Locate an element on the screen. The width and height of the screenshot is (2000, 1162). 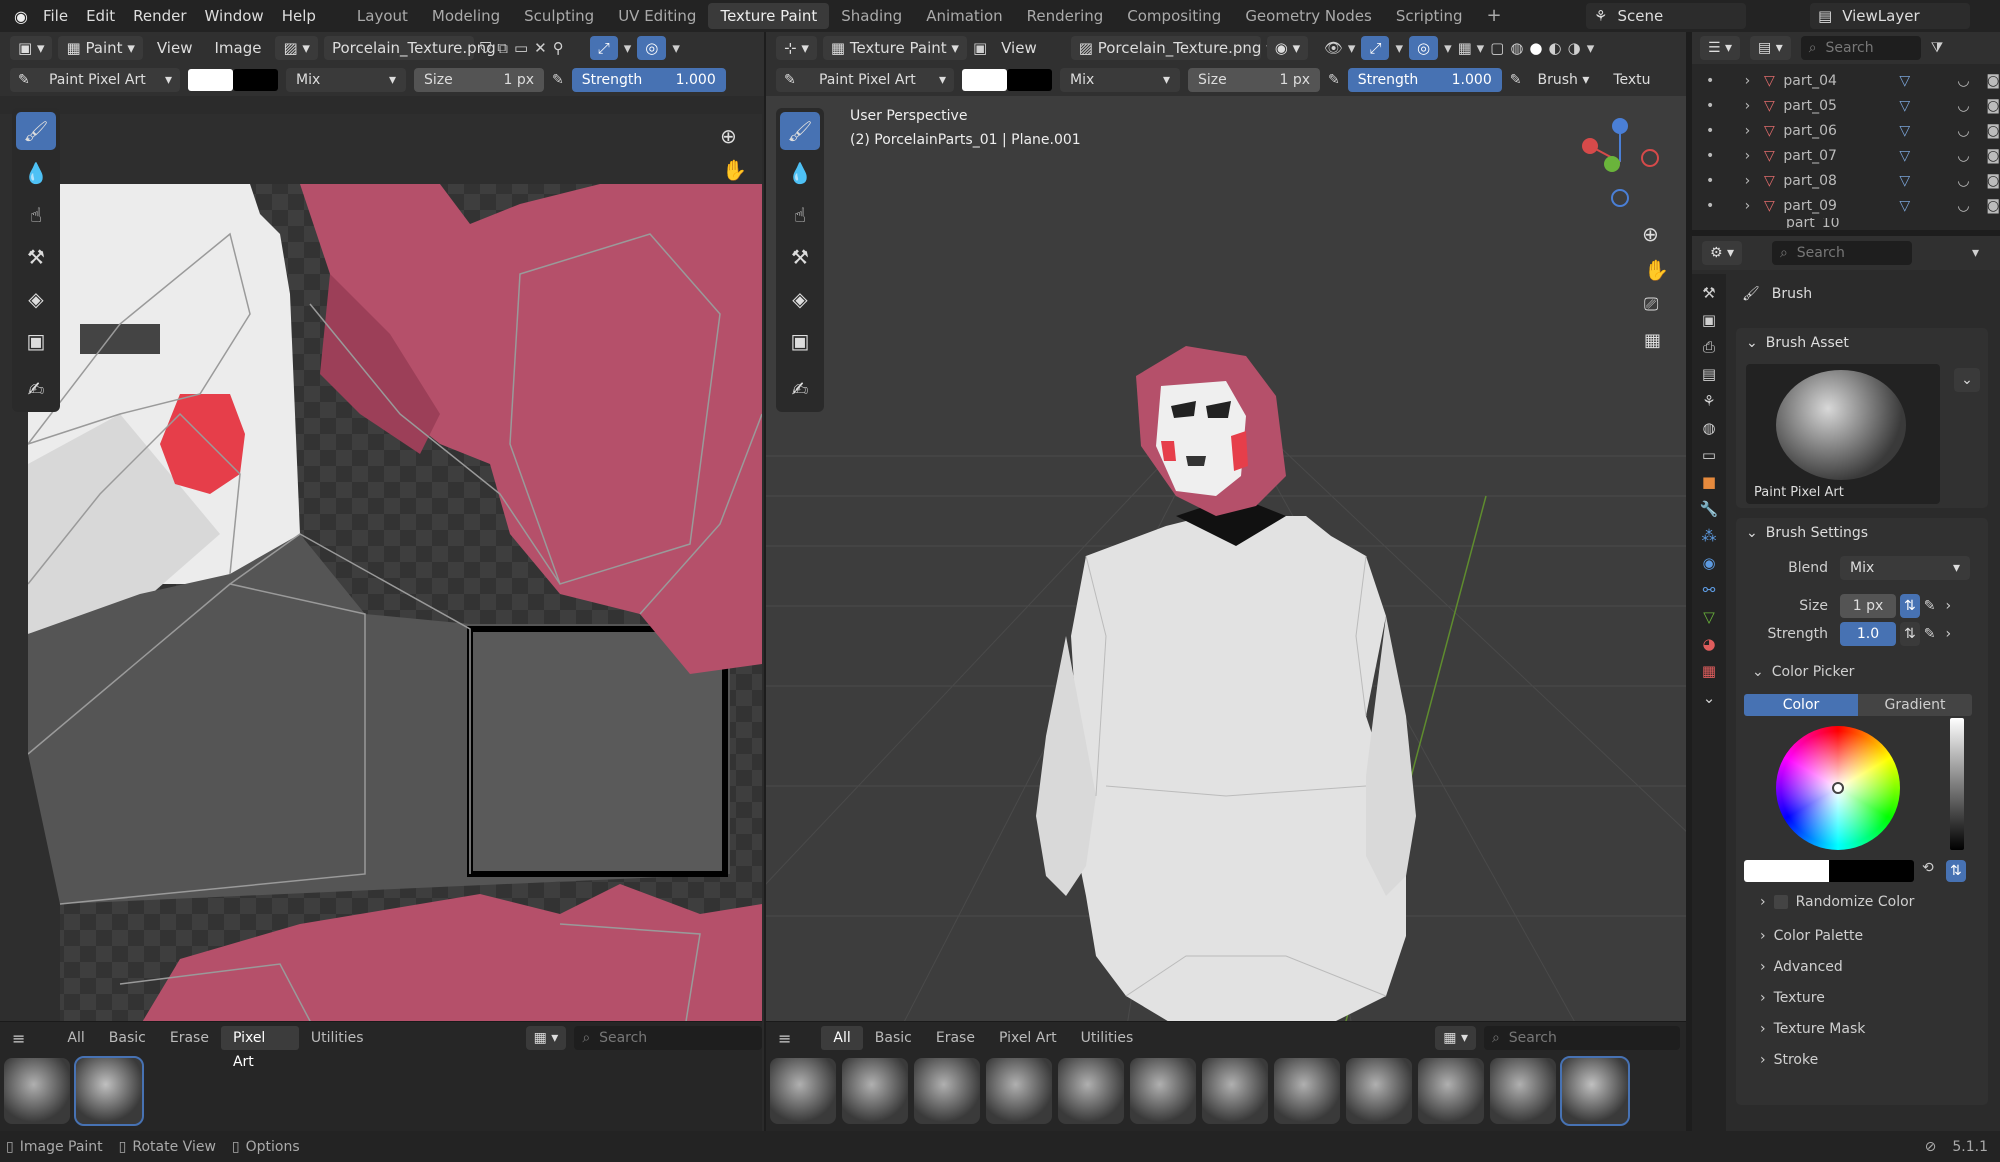
add-workspace-icon: + is located at coordinates (1494, 16).